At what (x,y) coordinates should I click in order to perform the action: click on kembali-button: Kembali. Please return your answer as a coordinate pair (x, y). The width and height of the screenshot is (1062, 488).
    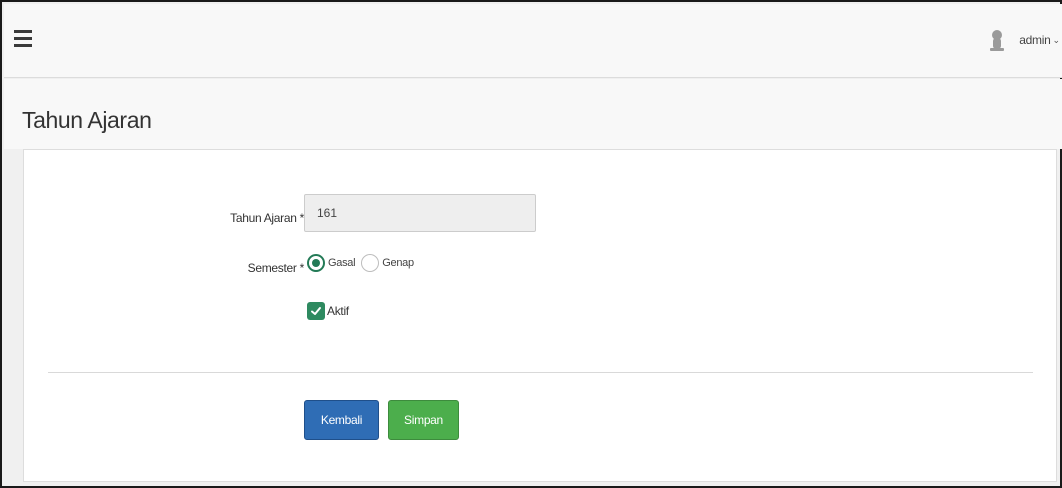
    Looking at the image, I should click on (341, 420).